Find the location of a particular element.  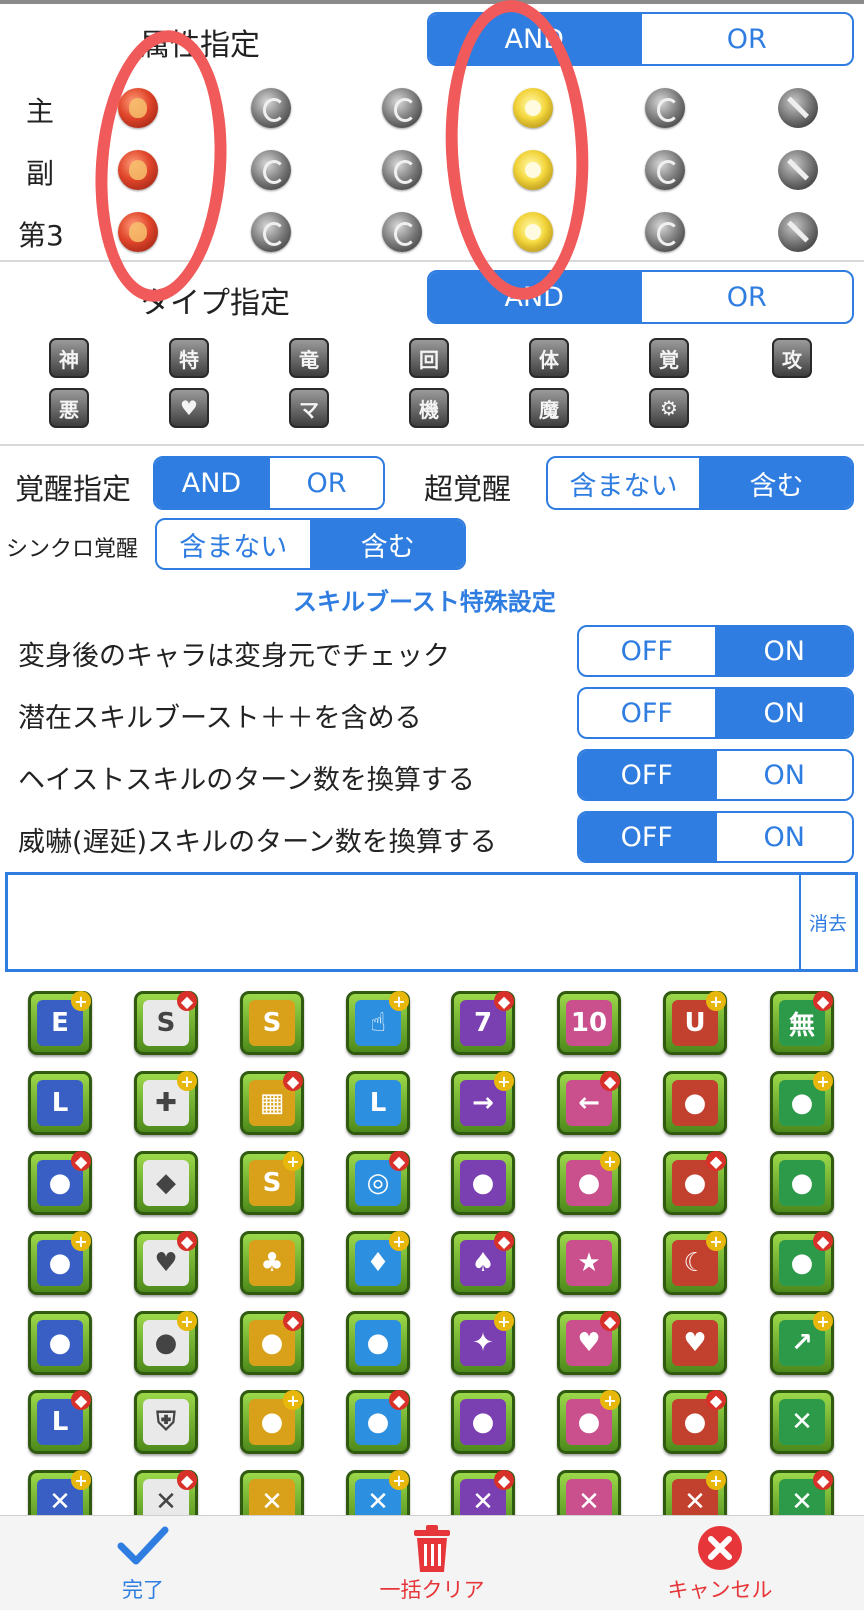

no-attribute-main is located at coordinates (798, 108).